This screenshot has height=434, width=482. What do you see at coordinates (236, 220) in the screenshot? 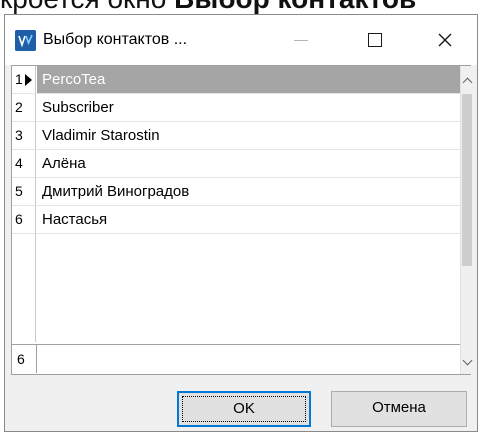
I see `table-row: 6 Настасья` at bounding box center [236, 220].